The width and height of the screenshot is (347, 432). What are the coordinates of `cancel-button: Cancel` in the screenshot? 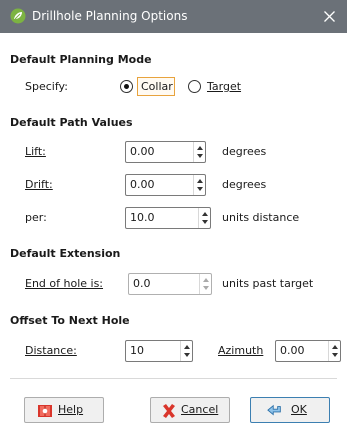 It's located at (190, 410).